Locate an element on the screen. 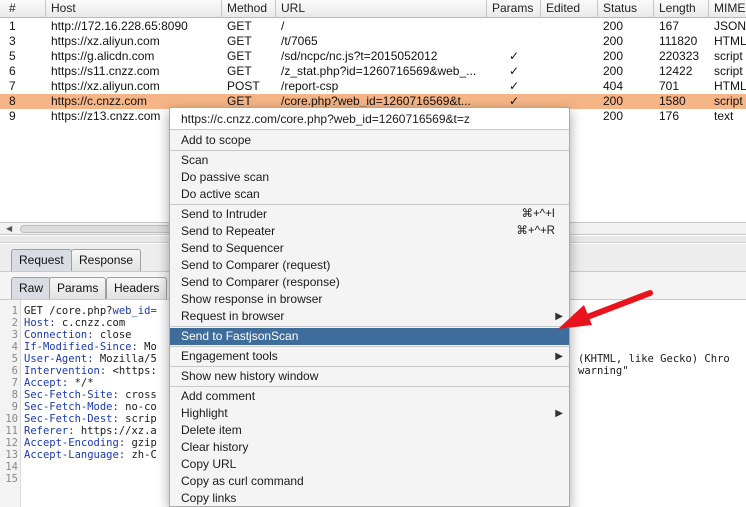 The image size is (746, 507). cell-mime: script is located at coordinates (728, 101).